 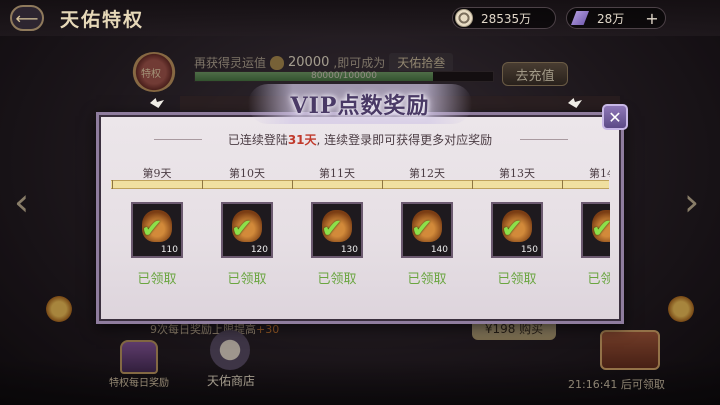 I want to click on day-label: 第11天, so click(x=337, y=173).